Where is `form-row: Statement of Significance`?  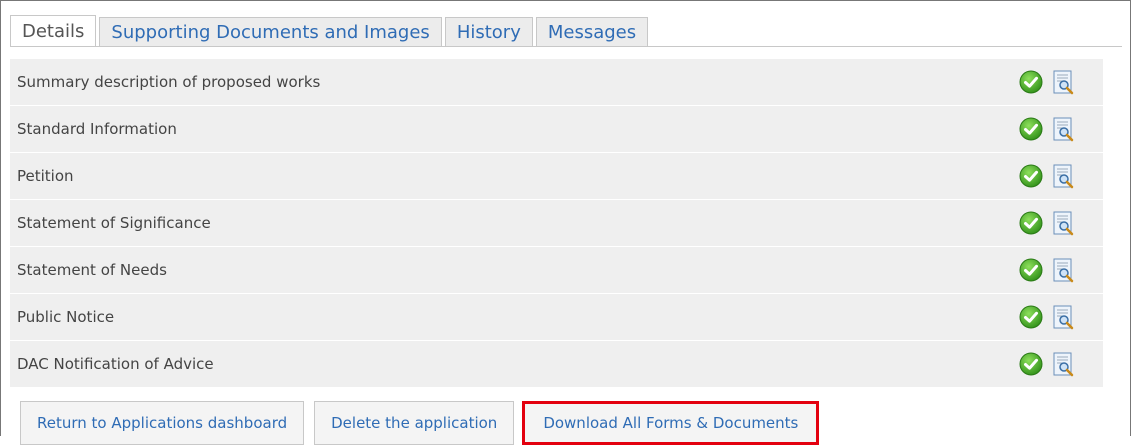
form-row: Statement of Significance is located at coordinates (556, 223).